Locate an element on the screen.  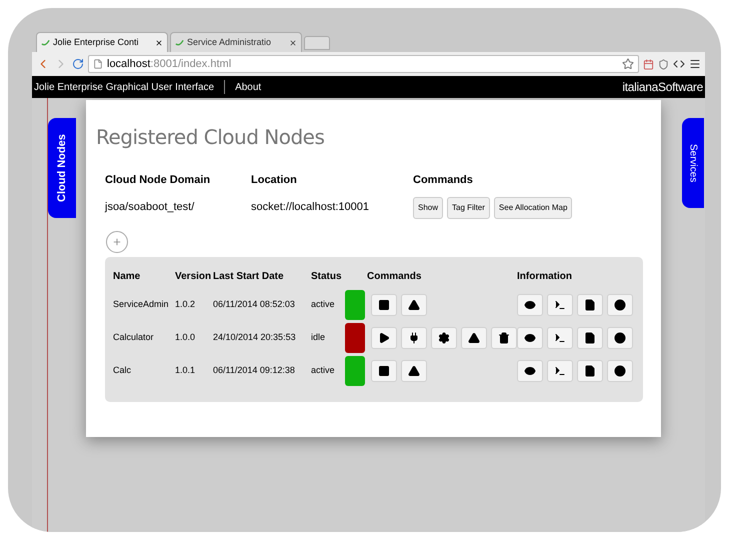
nav-link: About is located at coordinates (248, 87).